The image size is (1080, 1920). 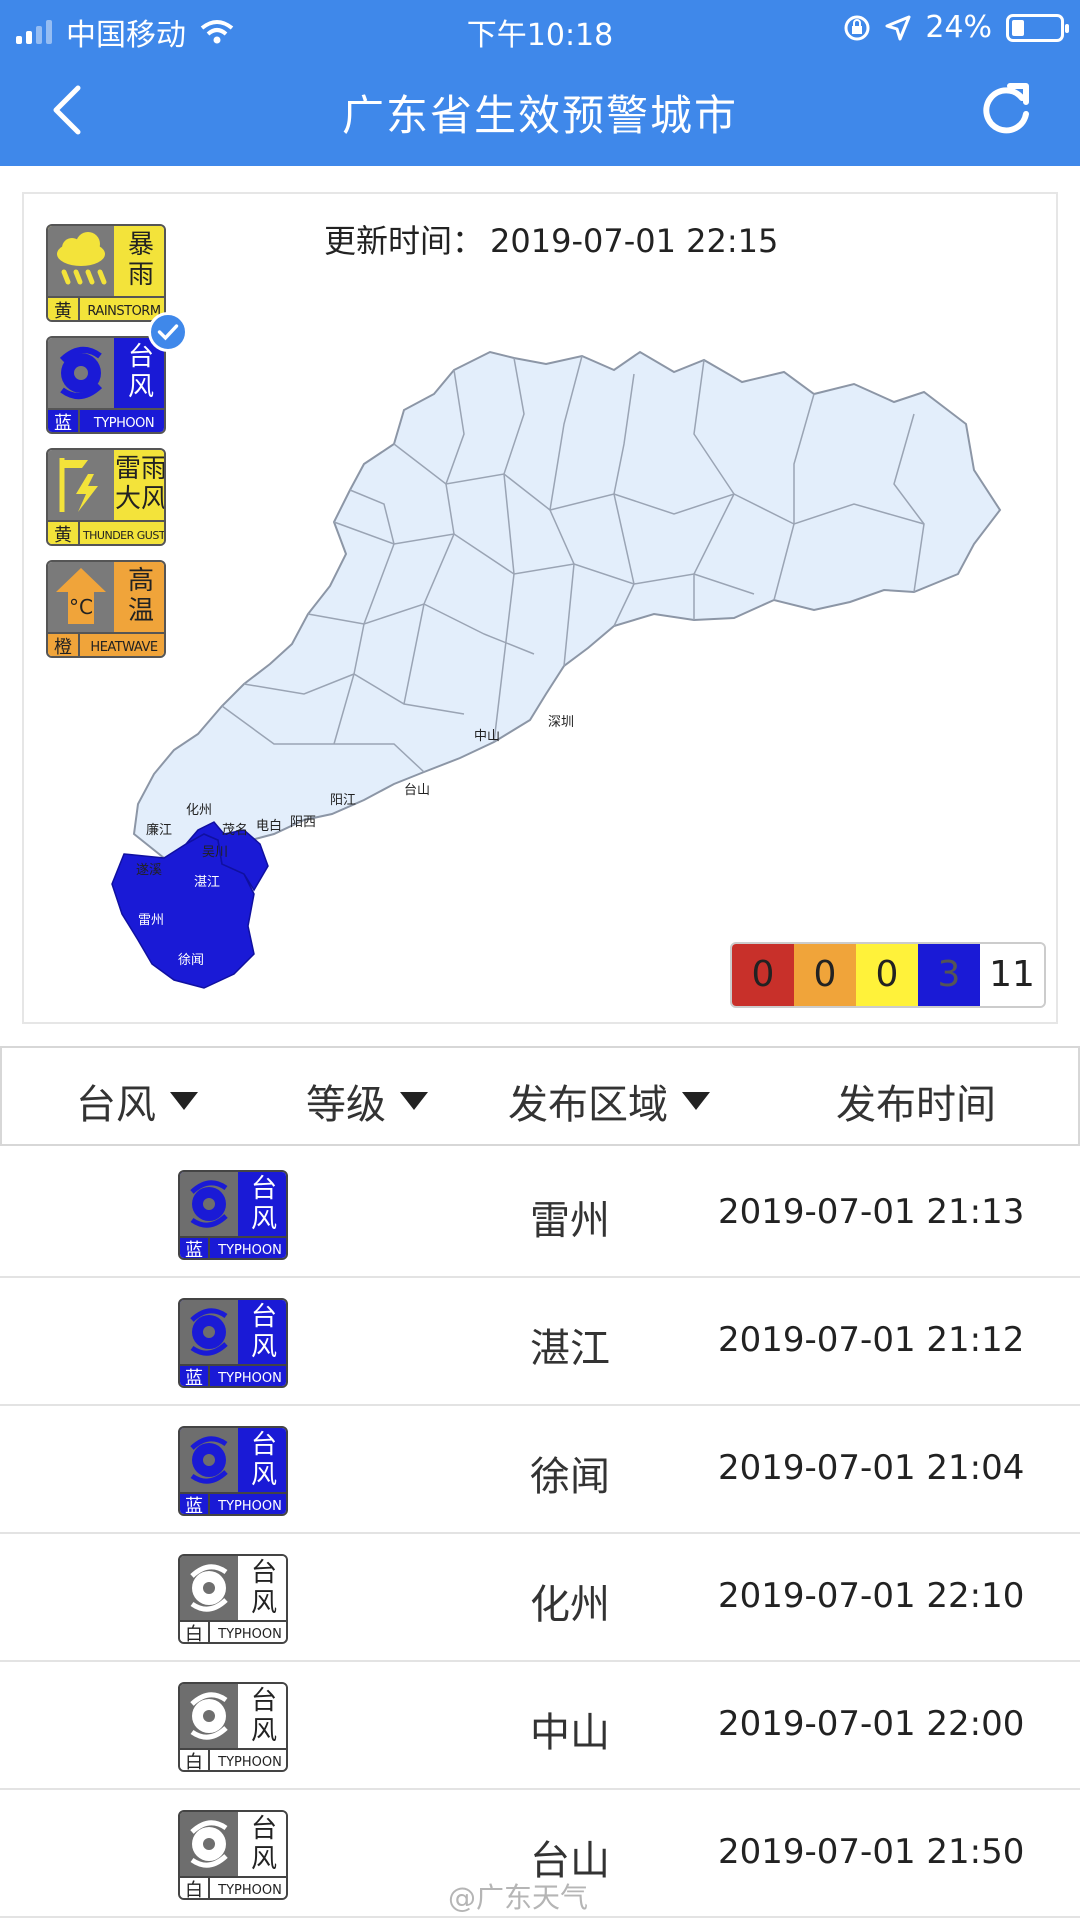 I want to click on row-time: 2019-07-01 21:04, so click(x=871, y=1468).